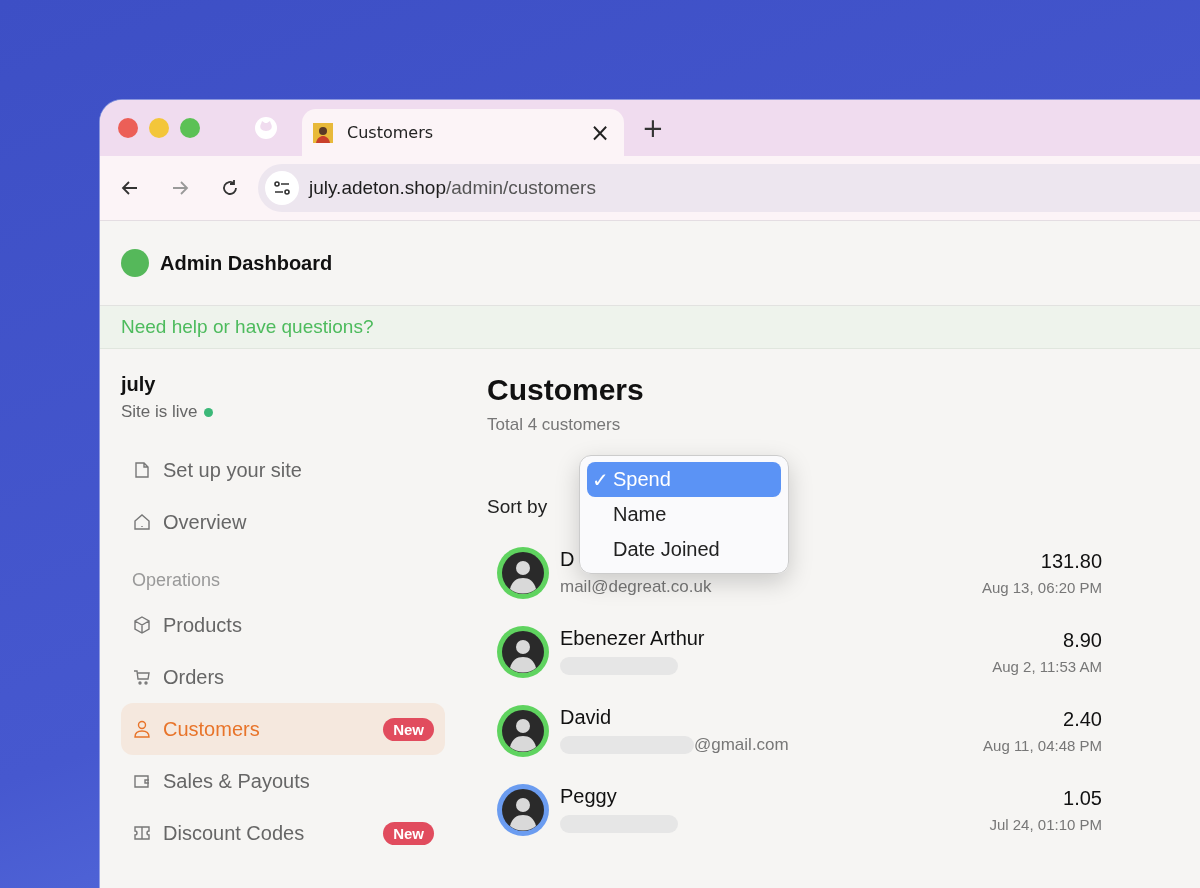  What do you see at coordinates (246, 263) in the screenshot?
I see `app-title: Admin Dashboard` at bounding box center [246, 263].